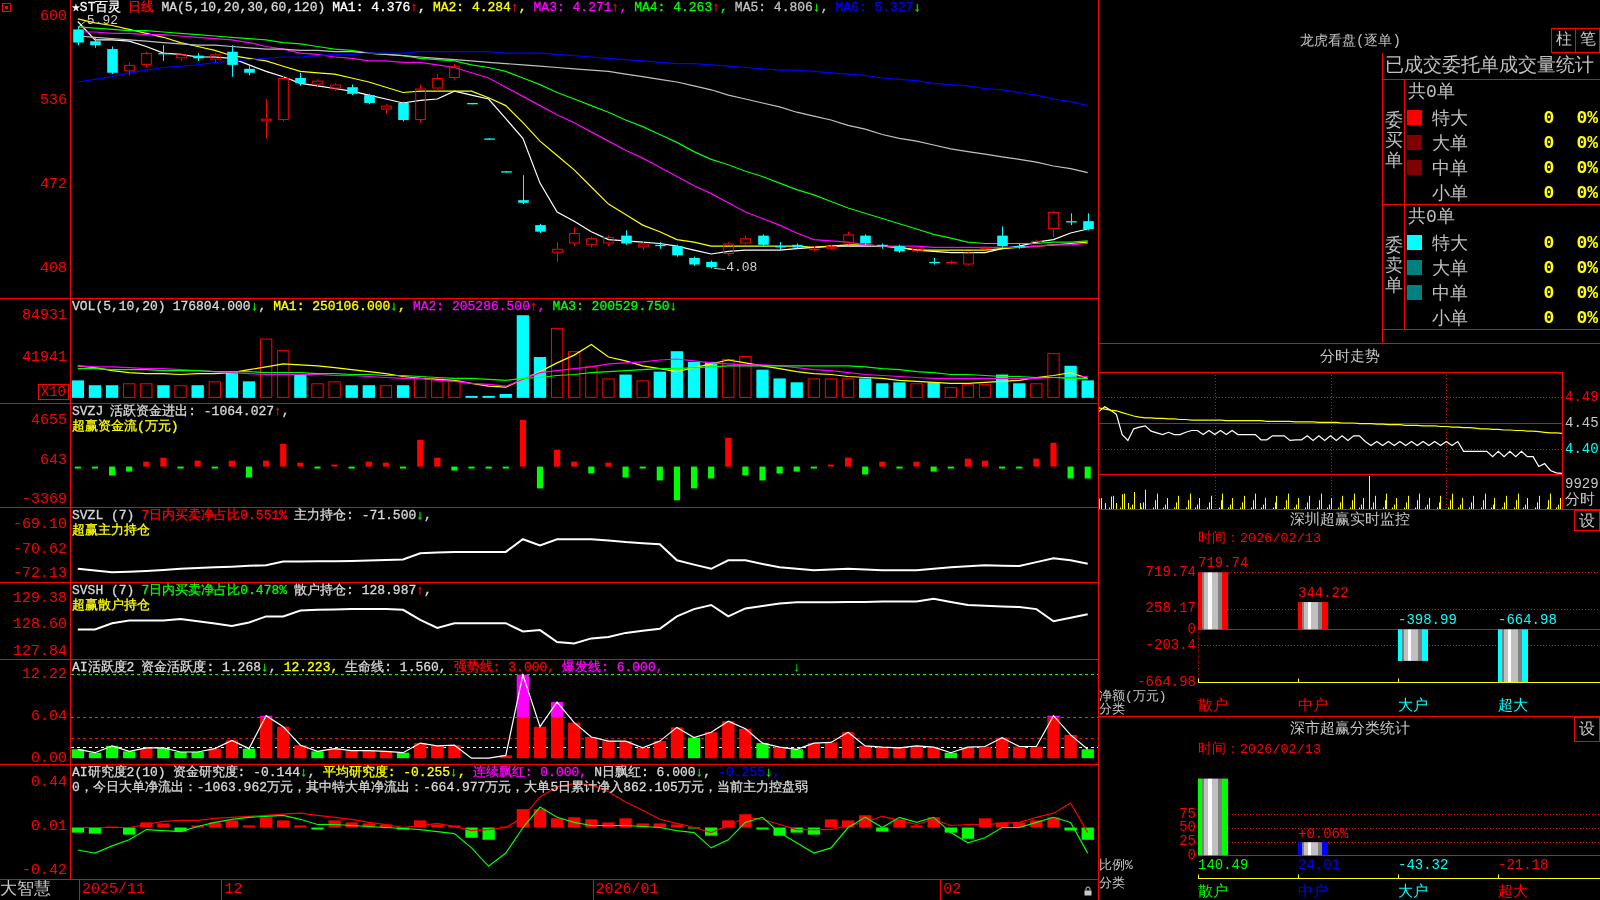  What do you see at coordinates (82, 24) in the screenshot?
I see `leader-line` at bounding box center [82, 24].